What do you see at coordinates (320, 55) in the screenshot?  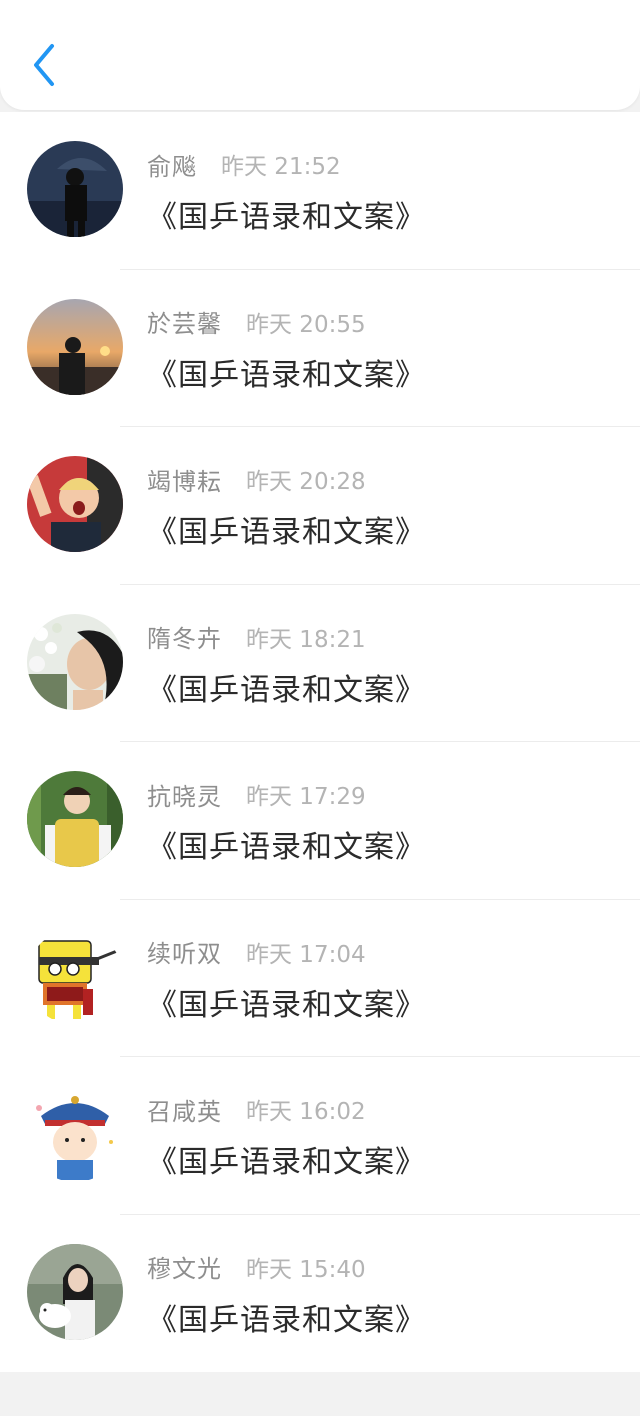 I see `top-bar` at bounding box center [320, 55].